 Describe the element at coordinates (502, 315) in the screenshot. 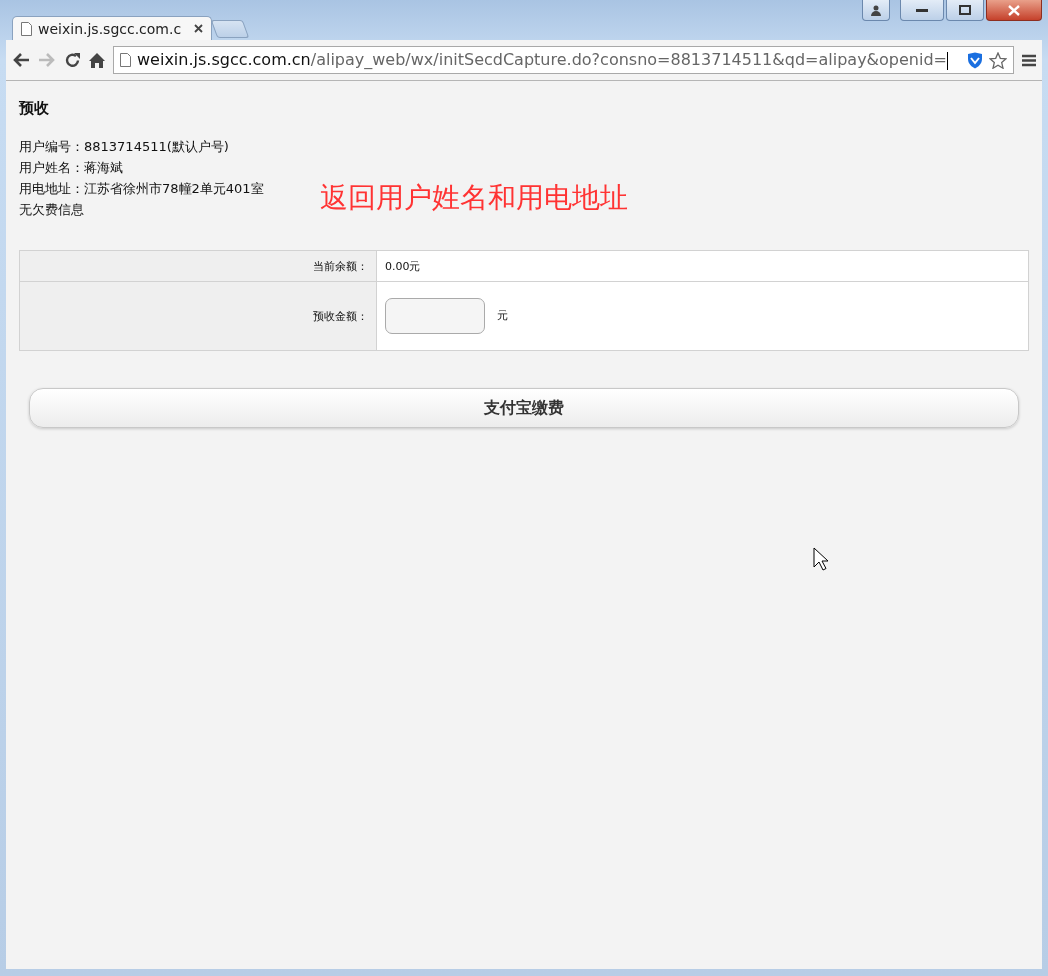

I see `unit-label: 元` at that location.